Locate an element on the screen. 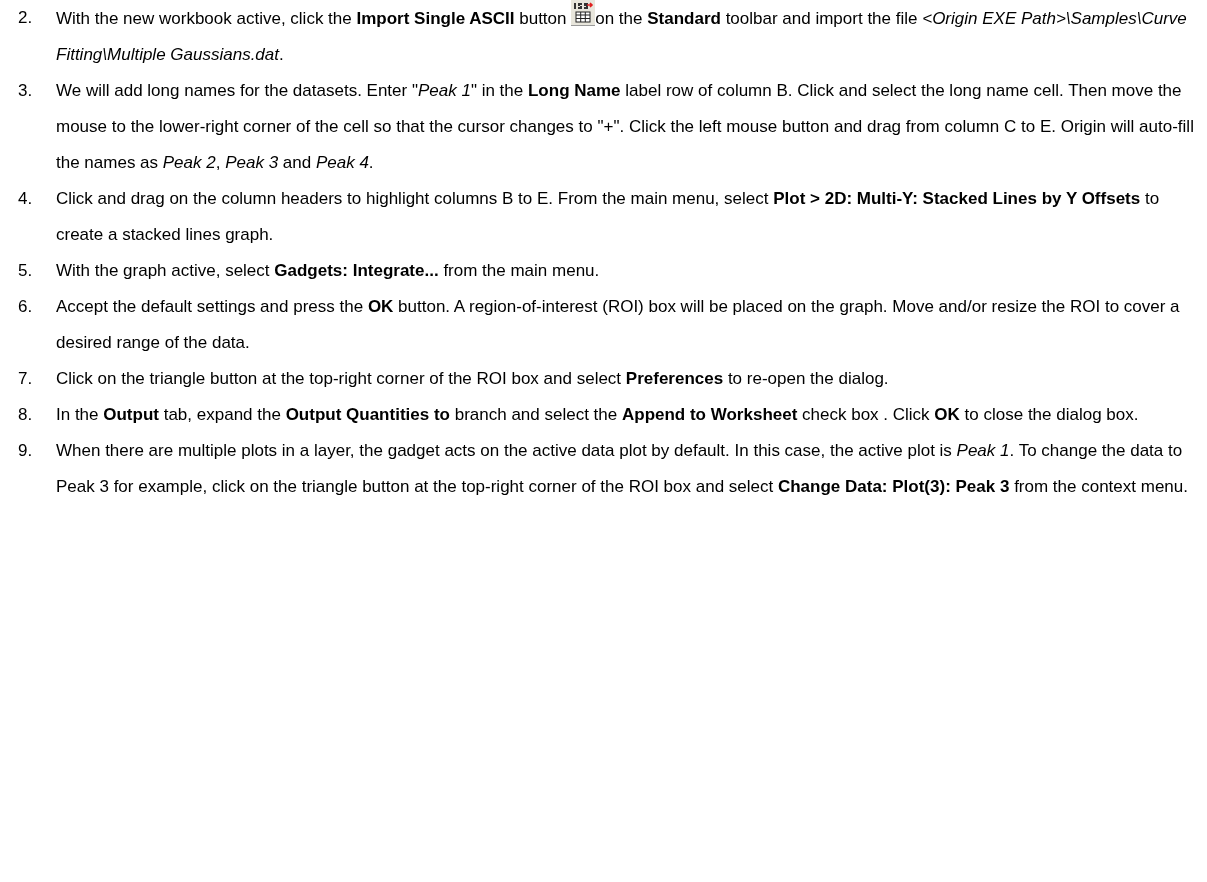 The width and height of the screenshot is (1207, 882). step-text: Accept the default settings and press the OK button. A region-of-interest (ROI) box will be placed on the graph. Move and/or resize the ROI to cover a desired range of the data. is located at coordinates (618, 325).